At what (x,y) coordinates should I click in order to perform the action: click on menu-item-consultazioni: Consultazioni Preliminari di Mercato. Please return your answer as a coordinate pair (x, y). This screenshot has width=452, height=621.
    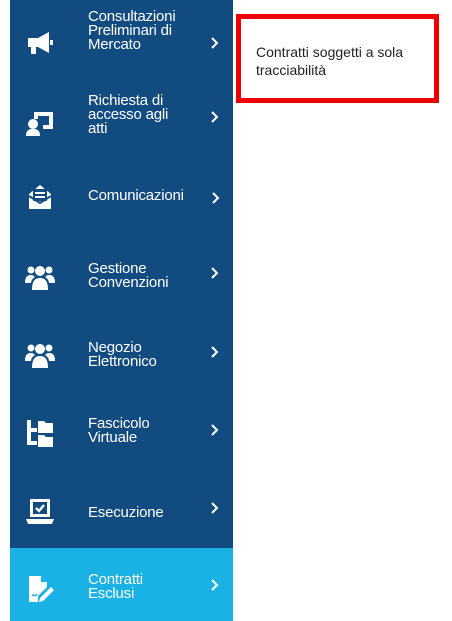
    Looking at the image, I should click on (121, 39).